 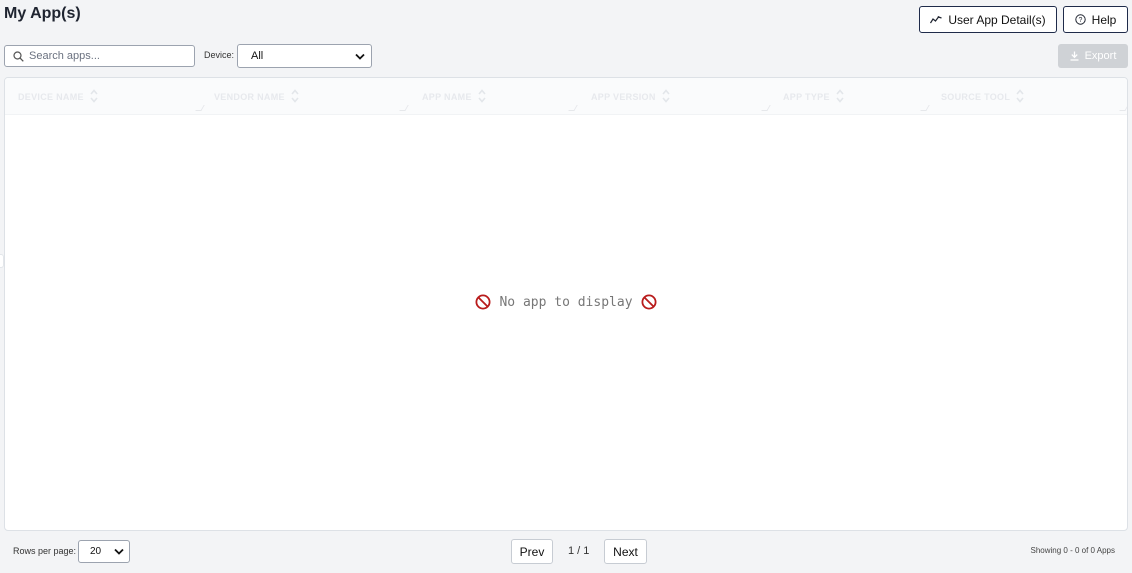 What do you see at coordinates (936, 19) in the screenshot?
I see `trend-chart-icon` at bounding box center [936, 19].